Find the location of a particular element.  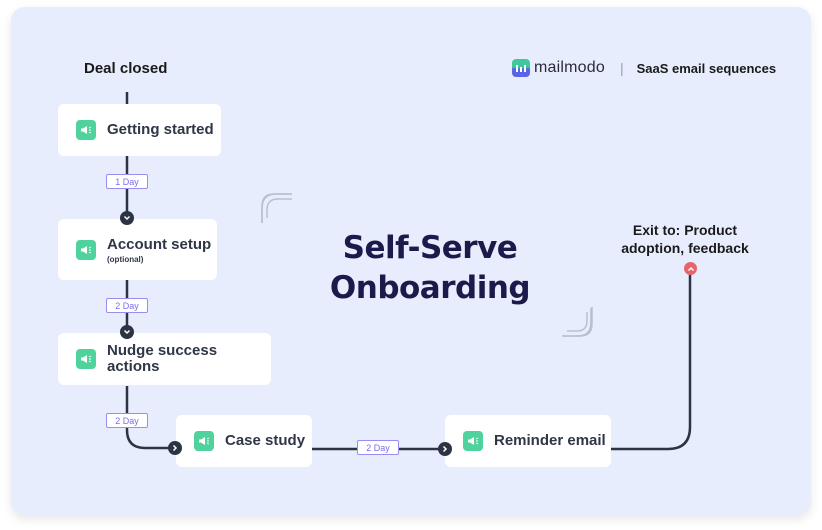

corner-bracket-top-left-inner is located at coordinates (279, 208).